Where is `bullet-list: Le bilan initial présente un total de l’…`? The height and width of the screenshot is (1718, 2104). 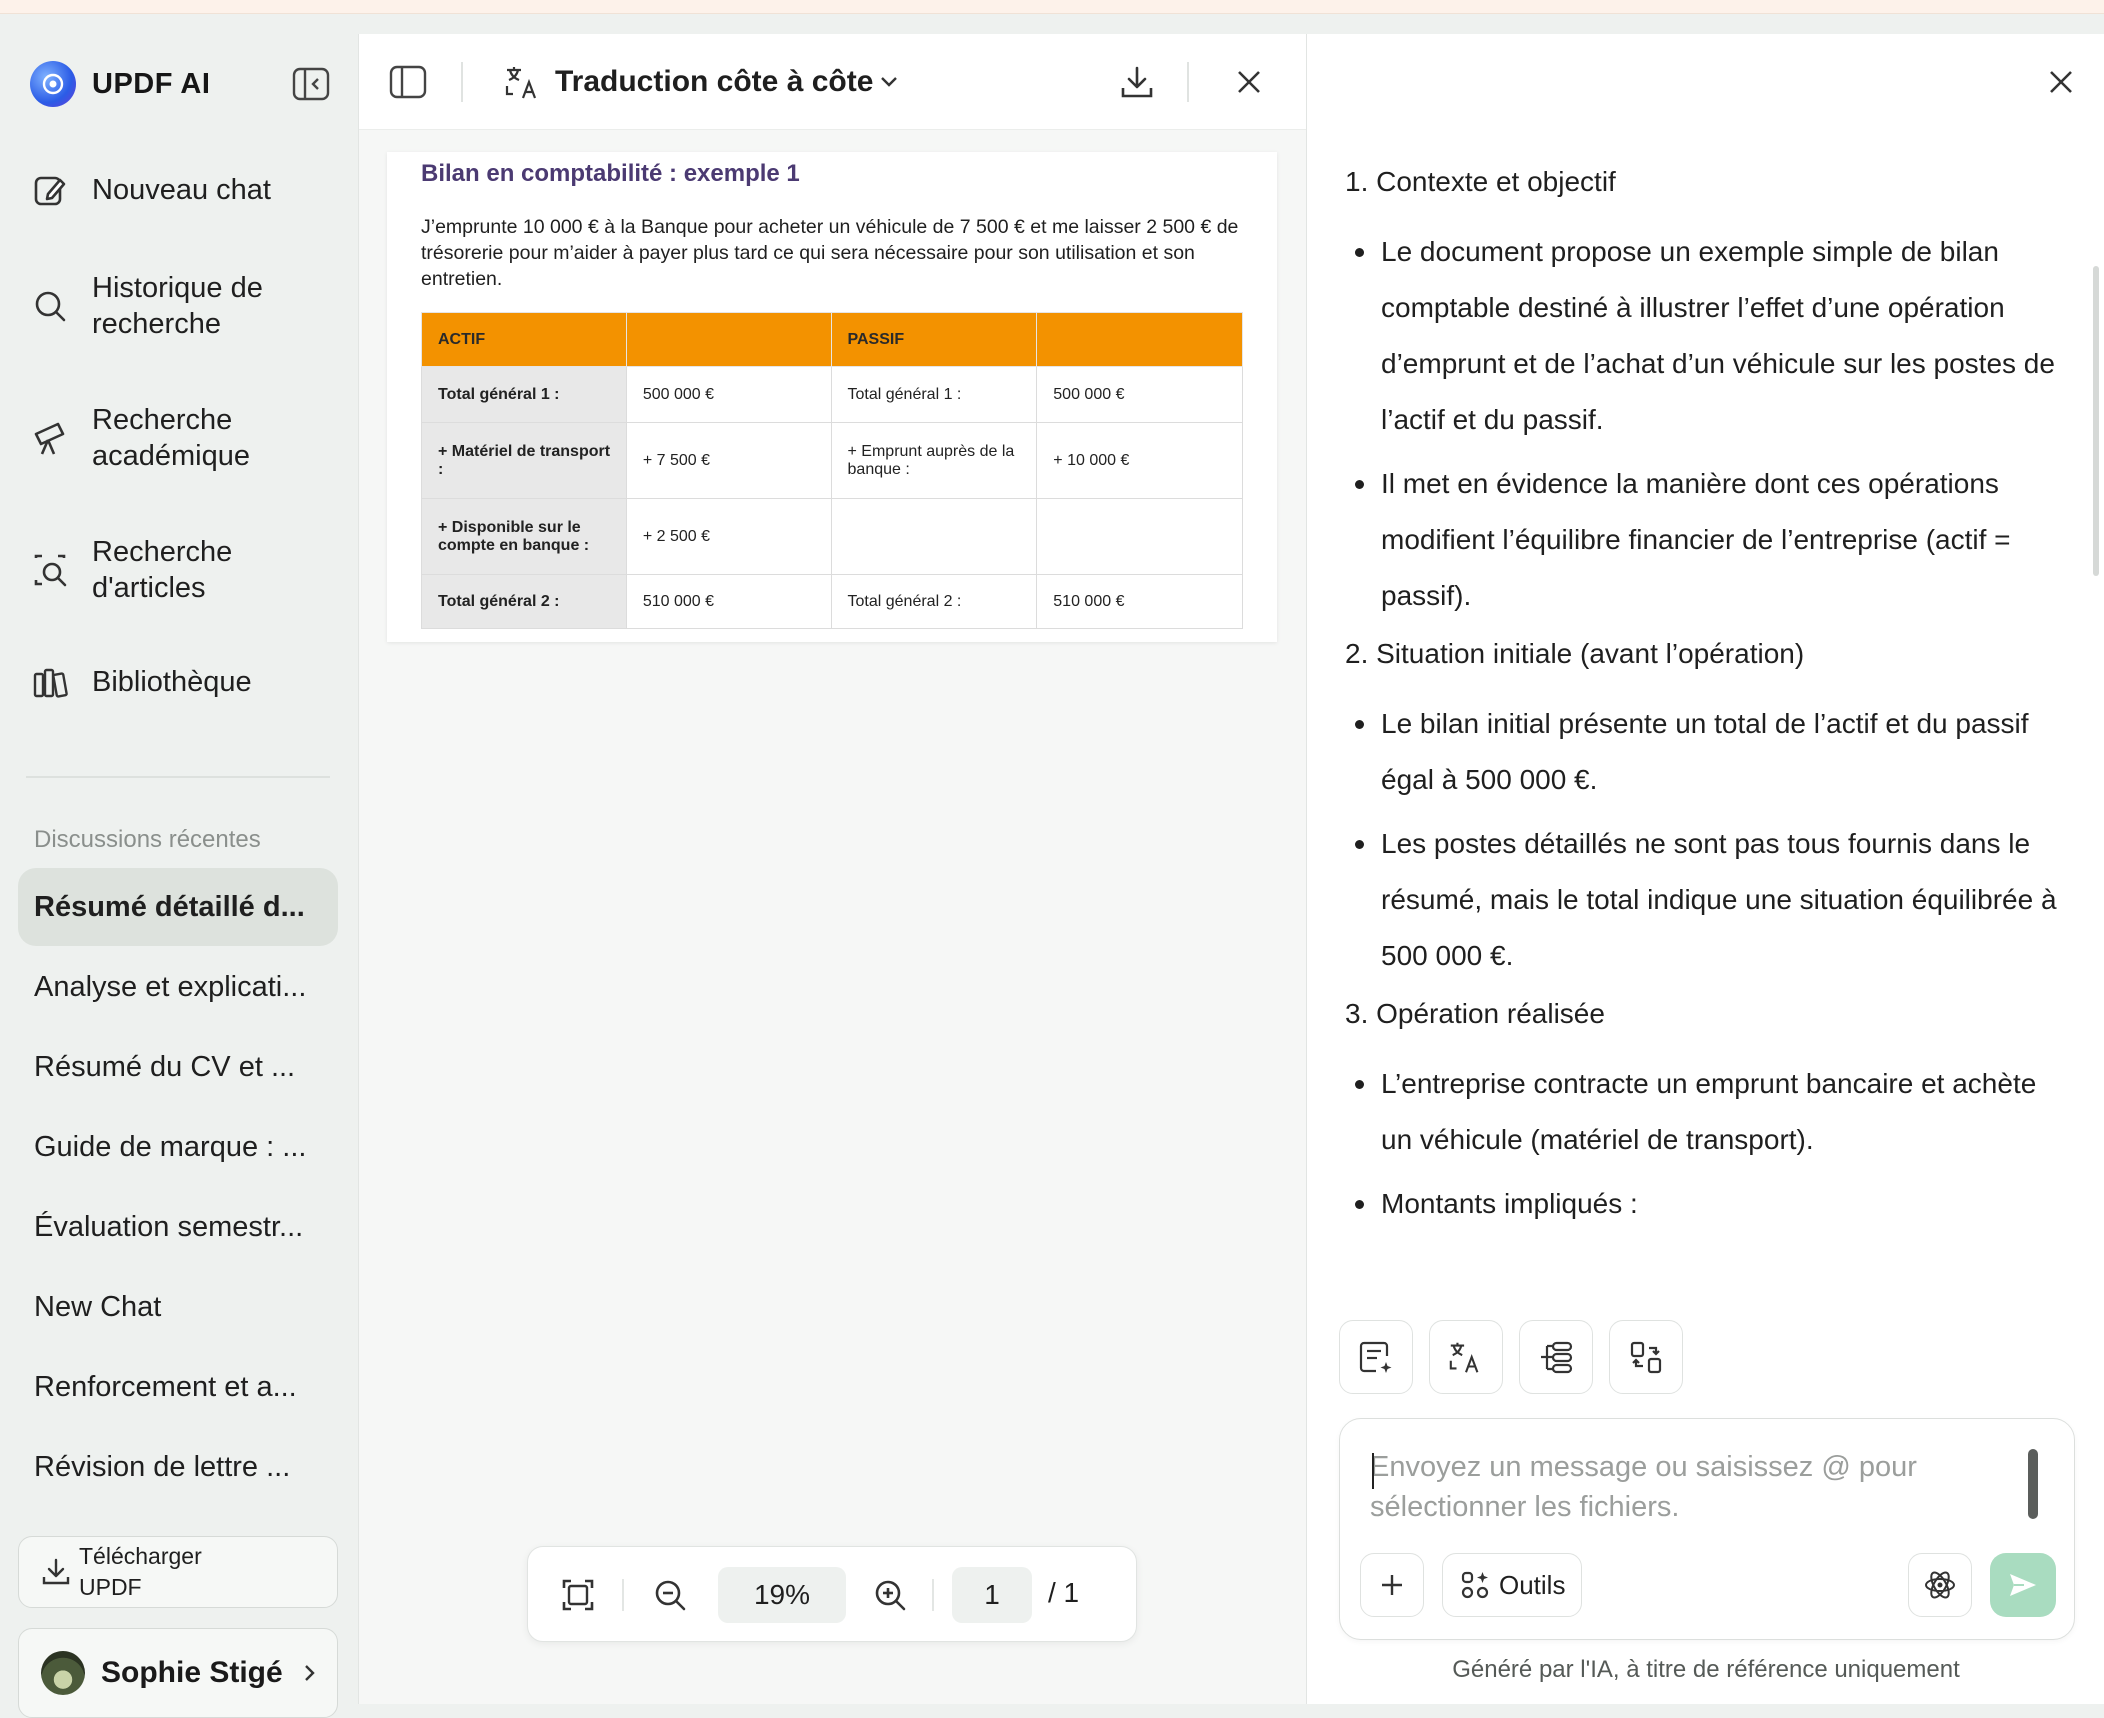
bullet-list: Le bilan initial présente un total de l’… is located at coordinates (1705, 840).